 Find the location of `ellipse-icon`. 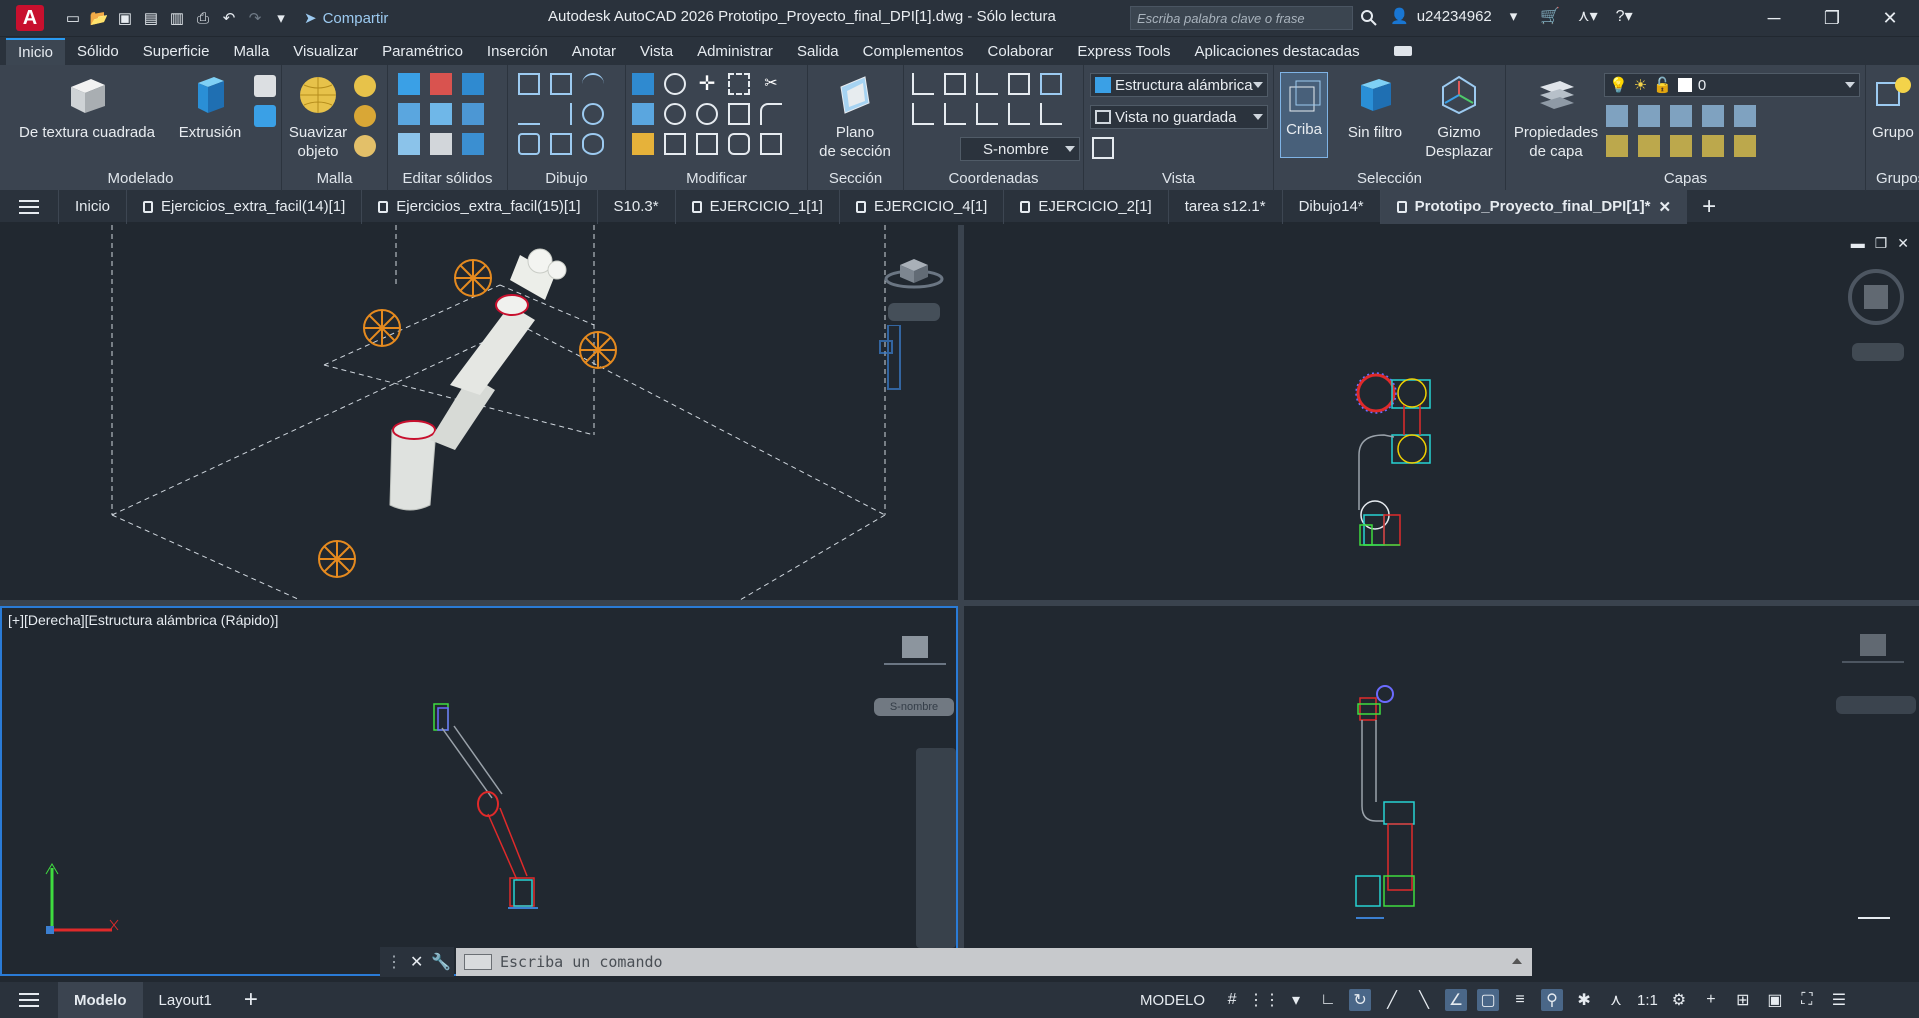

ellipse-icon is located at coordinates (593, 144).